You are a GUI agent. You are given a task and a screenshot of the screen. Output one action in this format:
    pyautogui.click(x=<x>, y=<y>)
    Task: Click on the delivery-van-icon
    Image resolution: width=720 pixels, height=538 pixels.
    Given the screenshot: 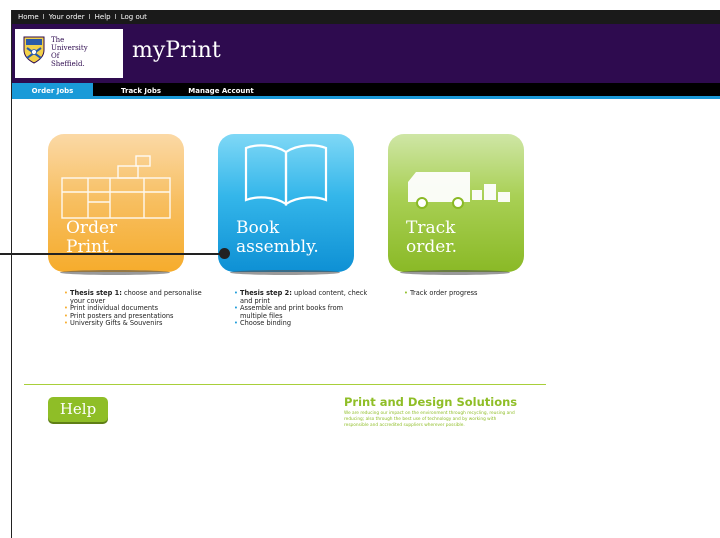 What is the action you would take?
    pyautogui.click(x=459, y=190)
    